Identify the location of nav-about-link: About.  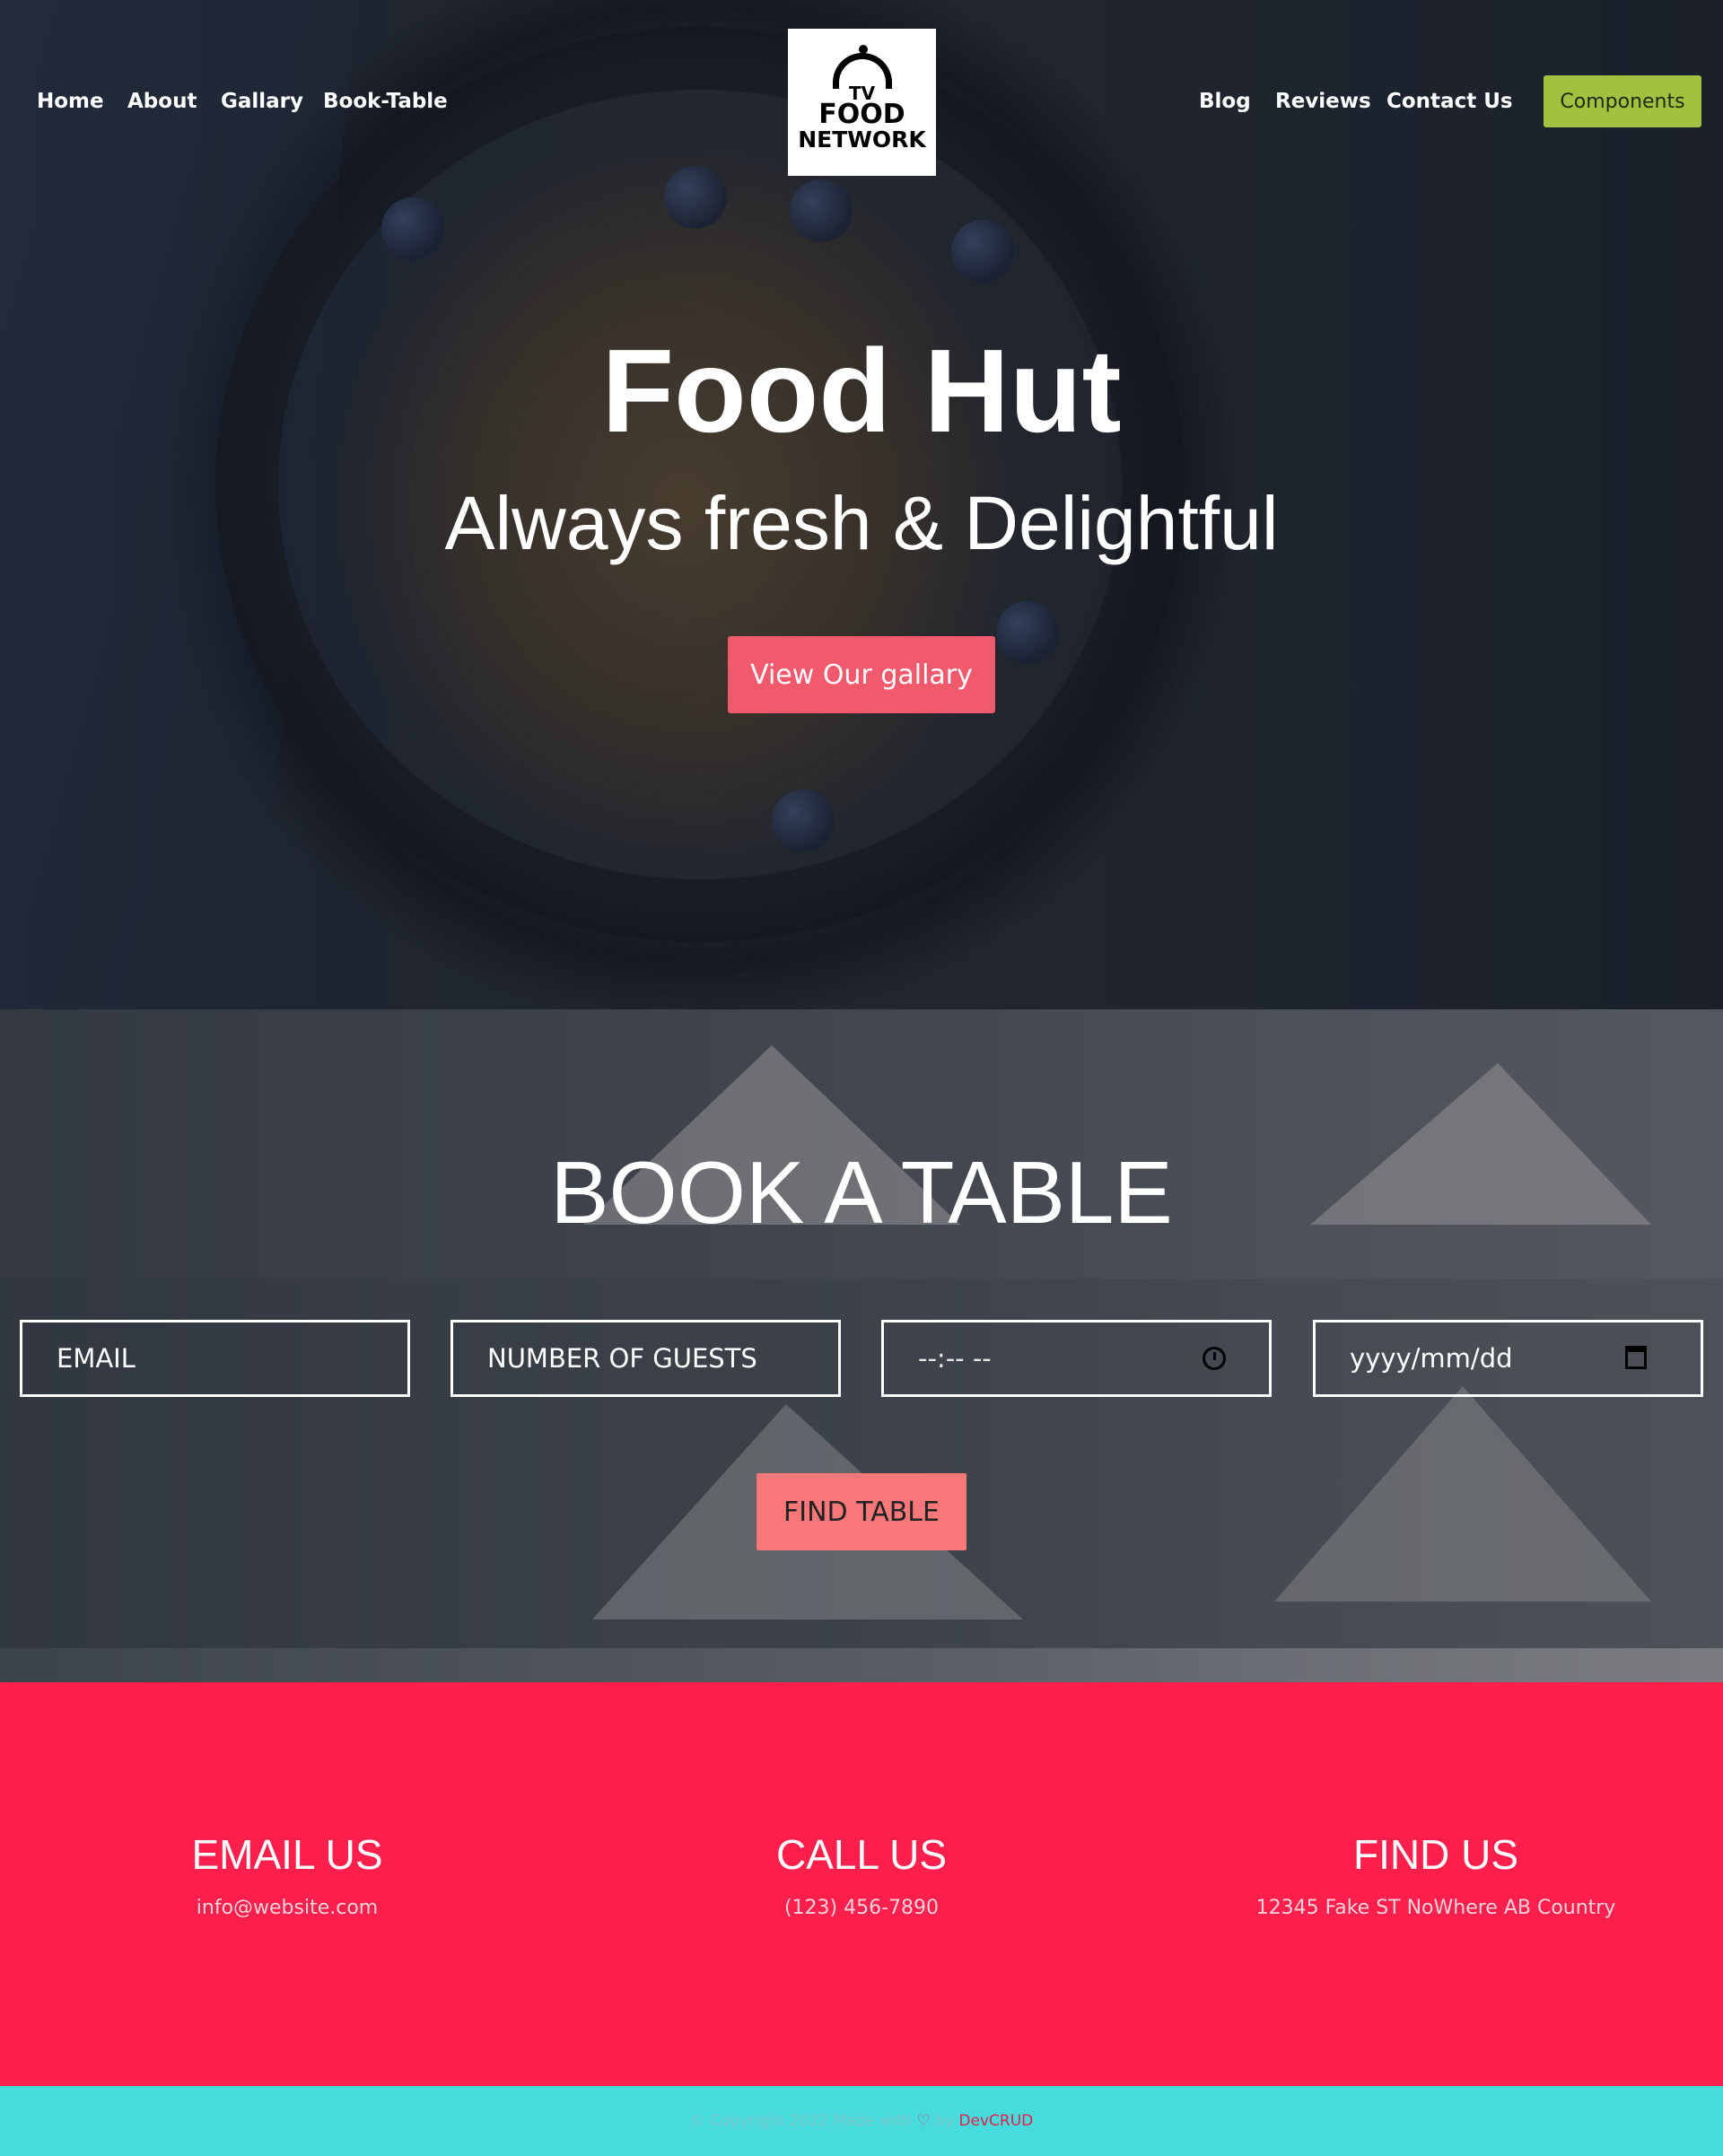
(162, 102).